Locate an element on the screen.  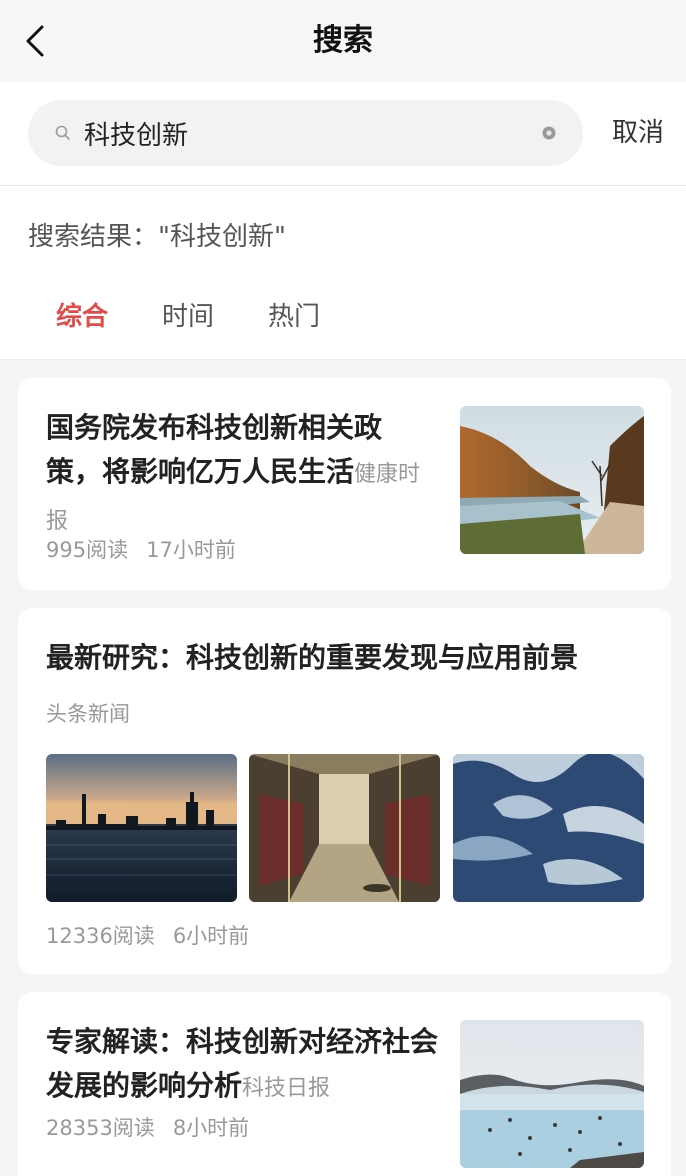
article-meta: 995阅读 17小时前 is located at coordinates (141, 549).